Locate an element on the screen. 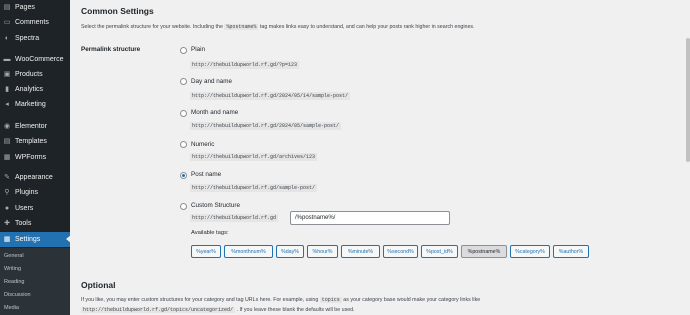  pages-icon: ▤ is located at coordinates (7, 7).